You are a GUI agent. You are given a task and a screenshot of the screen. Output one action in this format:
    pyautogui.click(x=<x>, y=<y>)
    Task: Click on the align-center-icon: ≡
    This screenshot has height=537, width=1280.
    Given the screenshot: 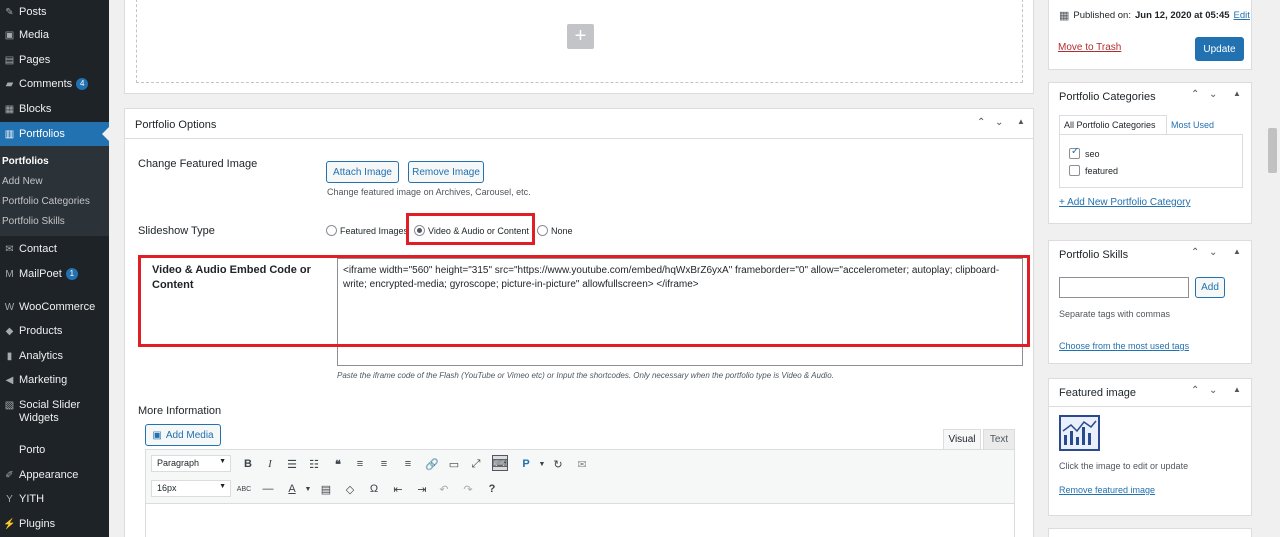 What is the action you would take?
    pyautogui.click(x=384, y=464)
    